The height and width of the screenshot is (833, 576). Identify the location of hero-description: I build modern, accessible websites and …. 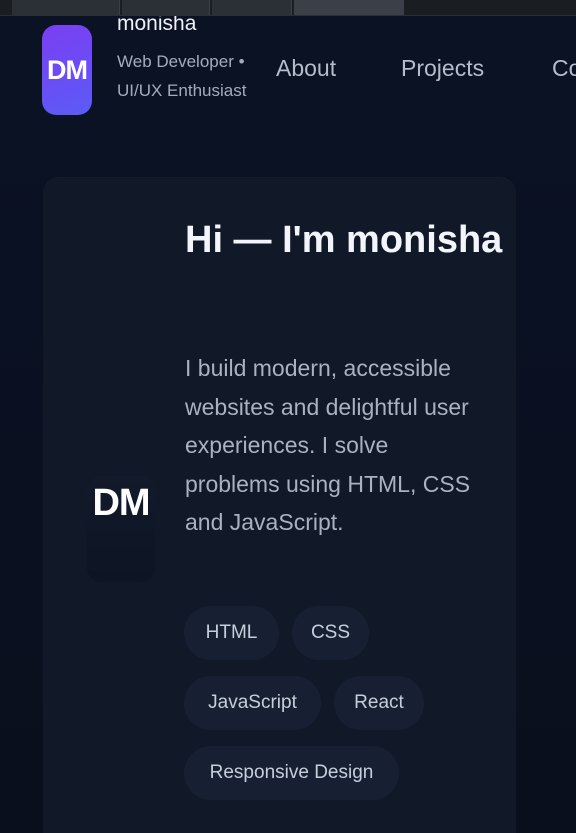
(328, 445).